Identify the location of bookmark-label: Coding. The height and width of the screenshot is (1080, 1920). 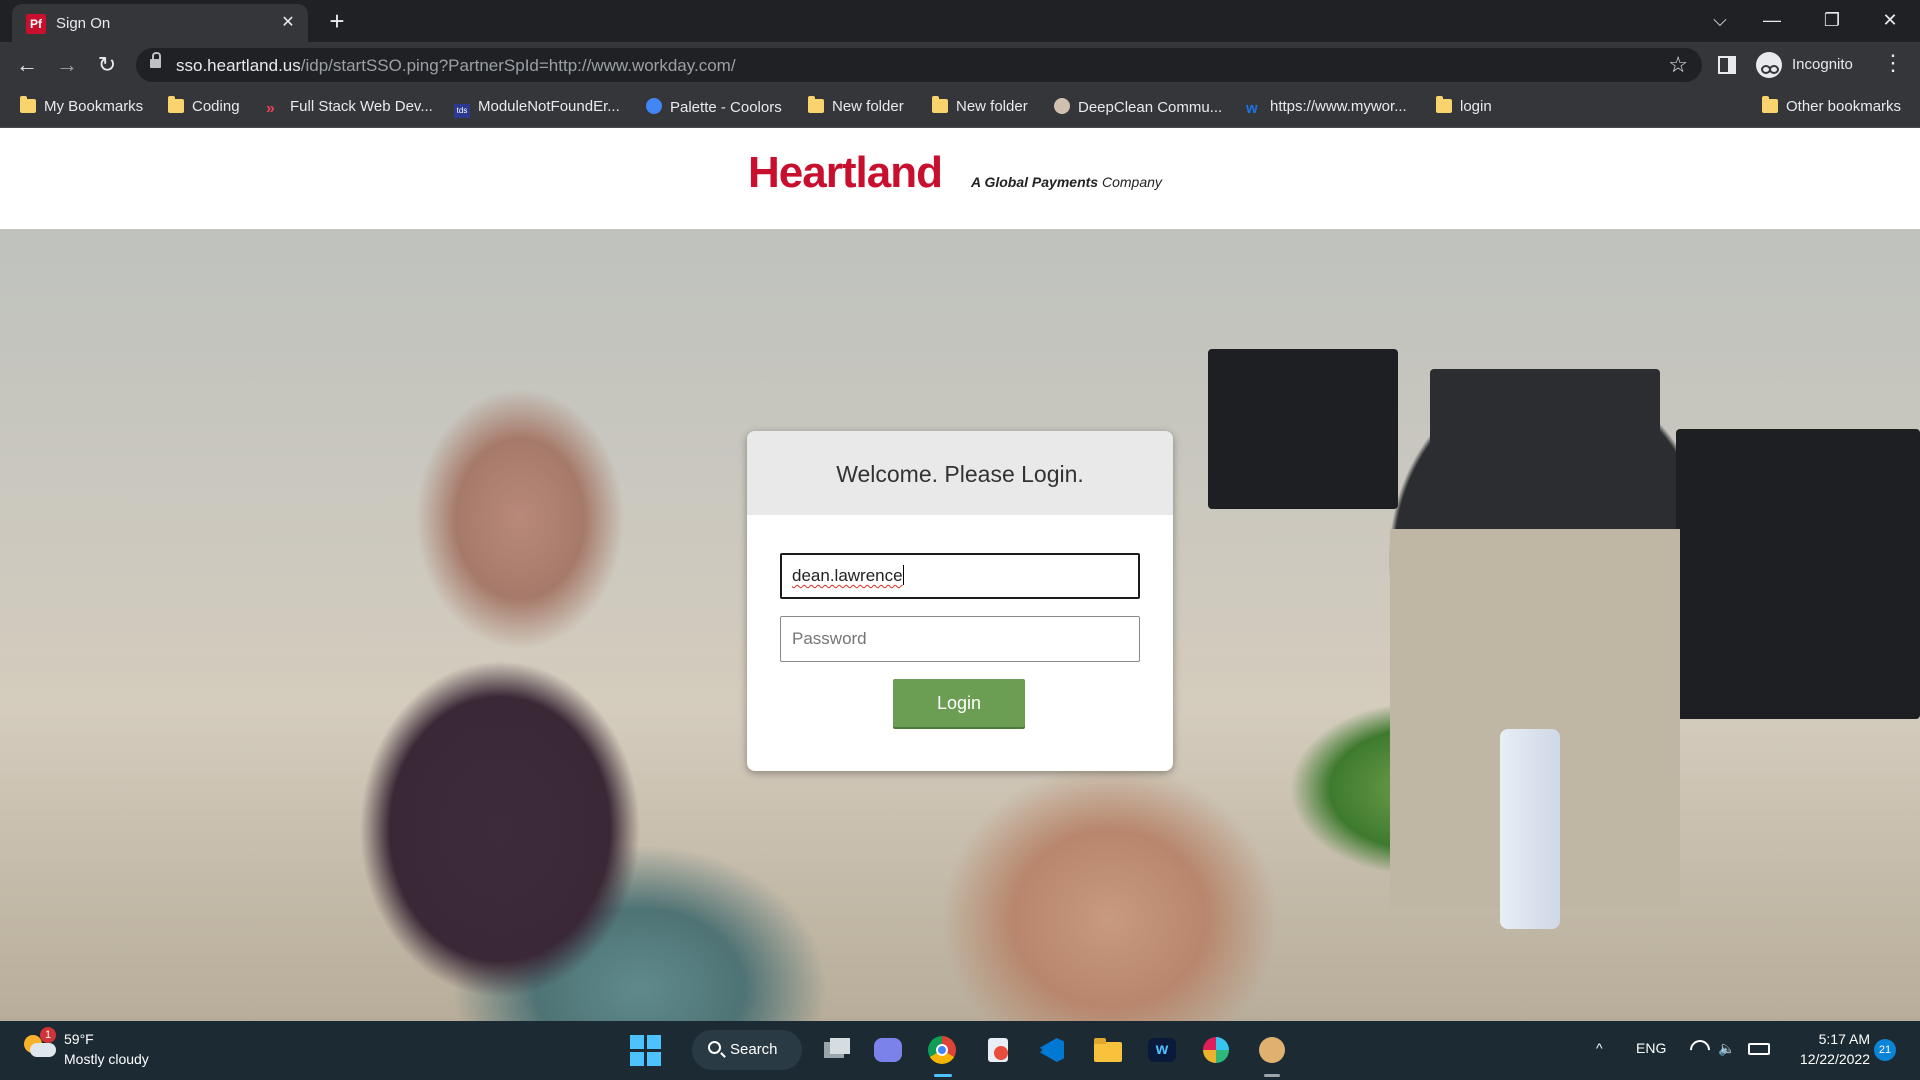
(216, 106).